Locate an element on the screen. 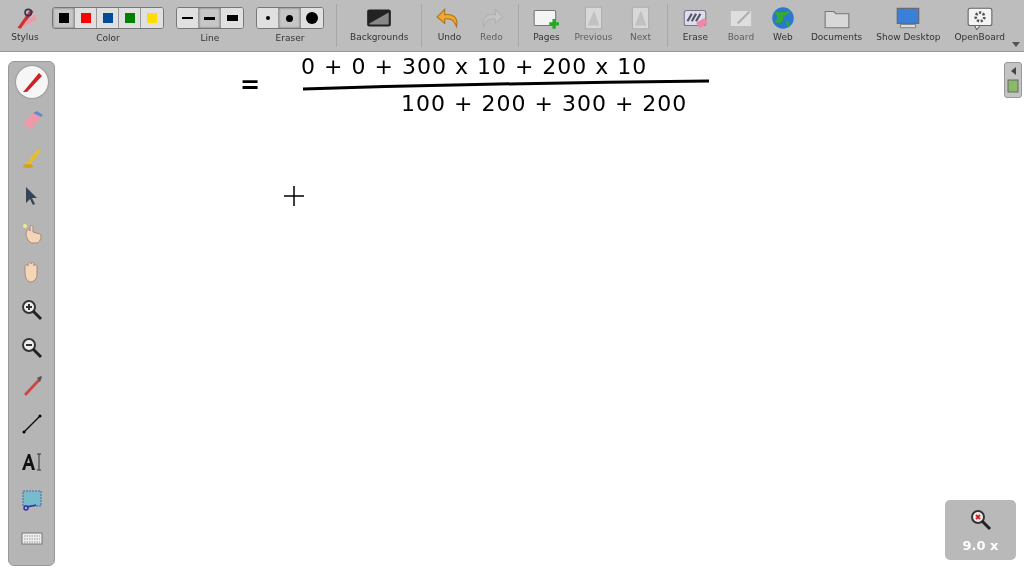 The width and height of the screenshot is (1024, 576). mode-button: Show Desktop is located at coordinates (908, 25).